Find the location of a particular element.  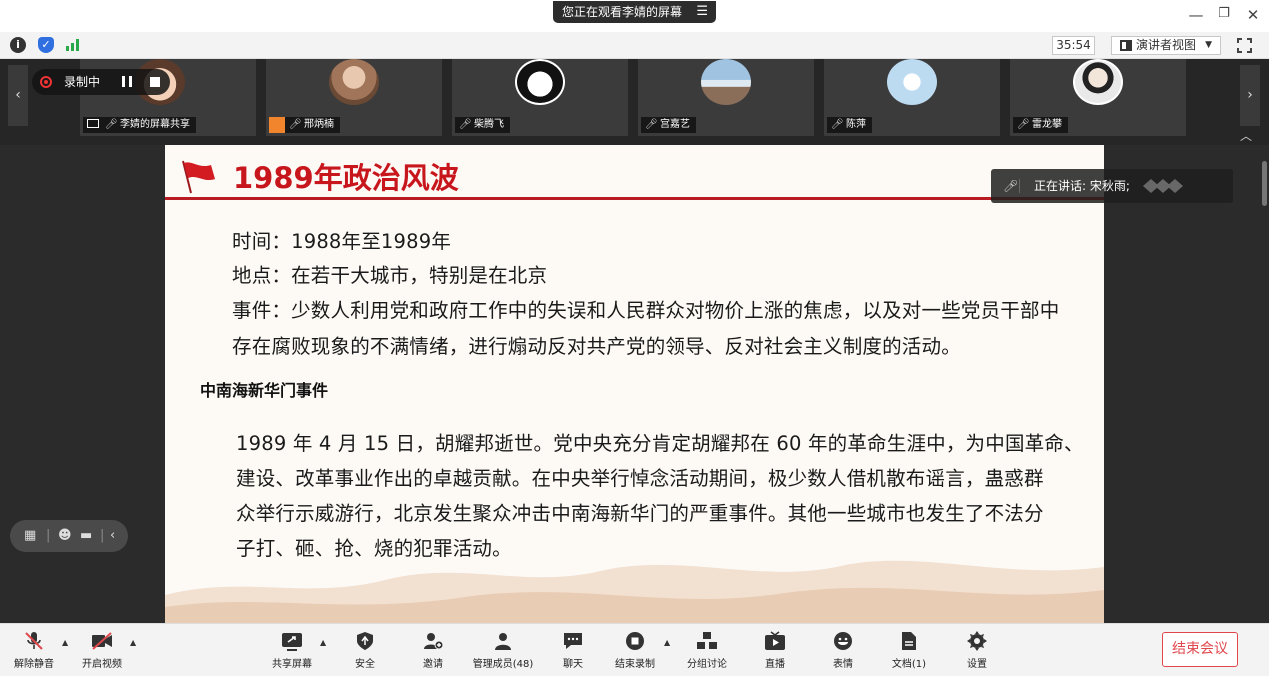

start-video-button: 开启视频 is located at coordinates (102, 650).